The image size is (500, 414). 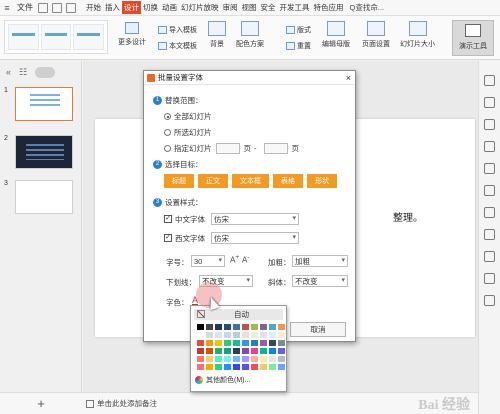 What do you see at coordinates (8, 72) in the screenshot?
I see `collapse-icon: «` at bounding box center [8, 72].